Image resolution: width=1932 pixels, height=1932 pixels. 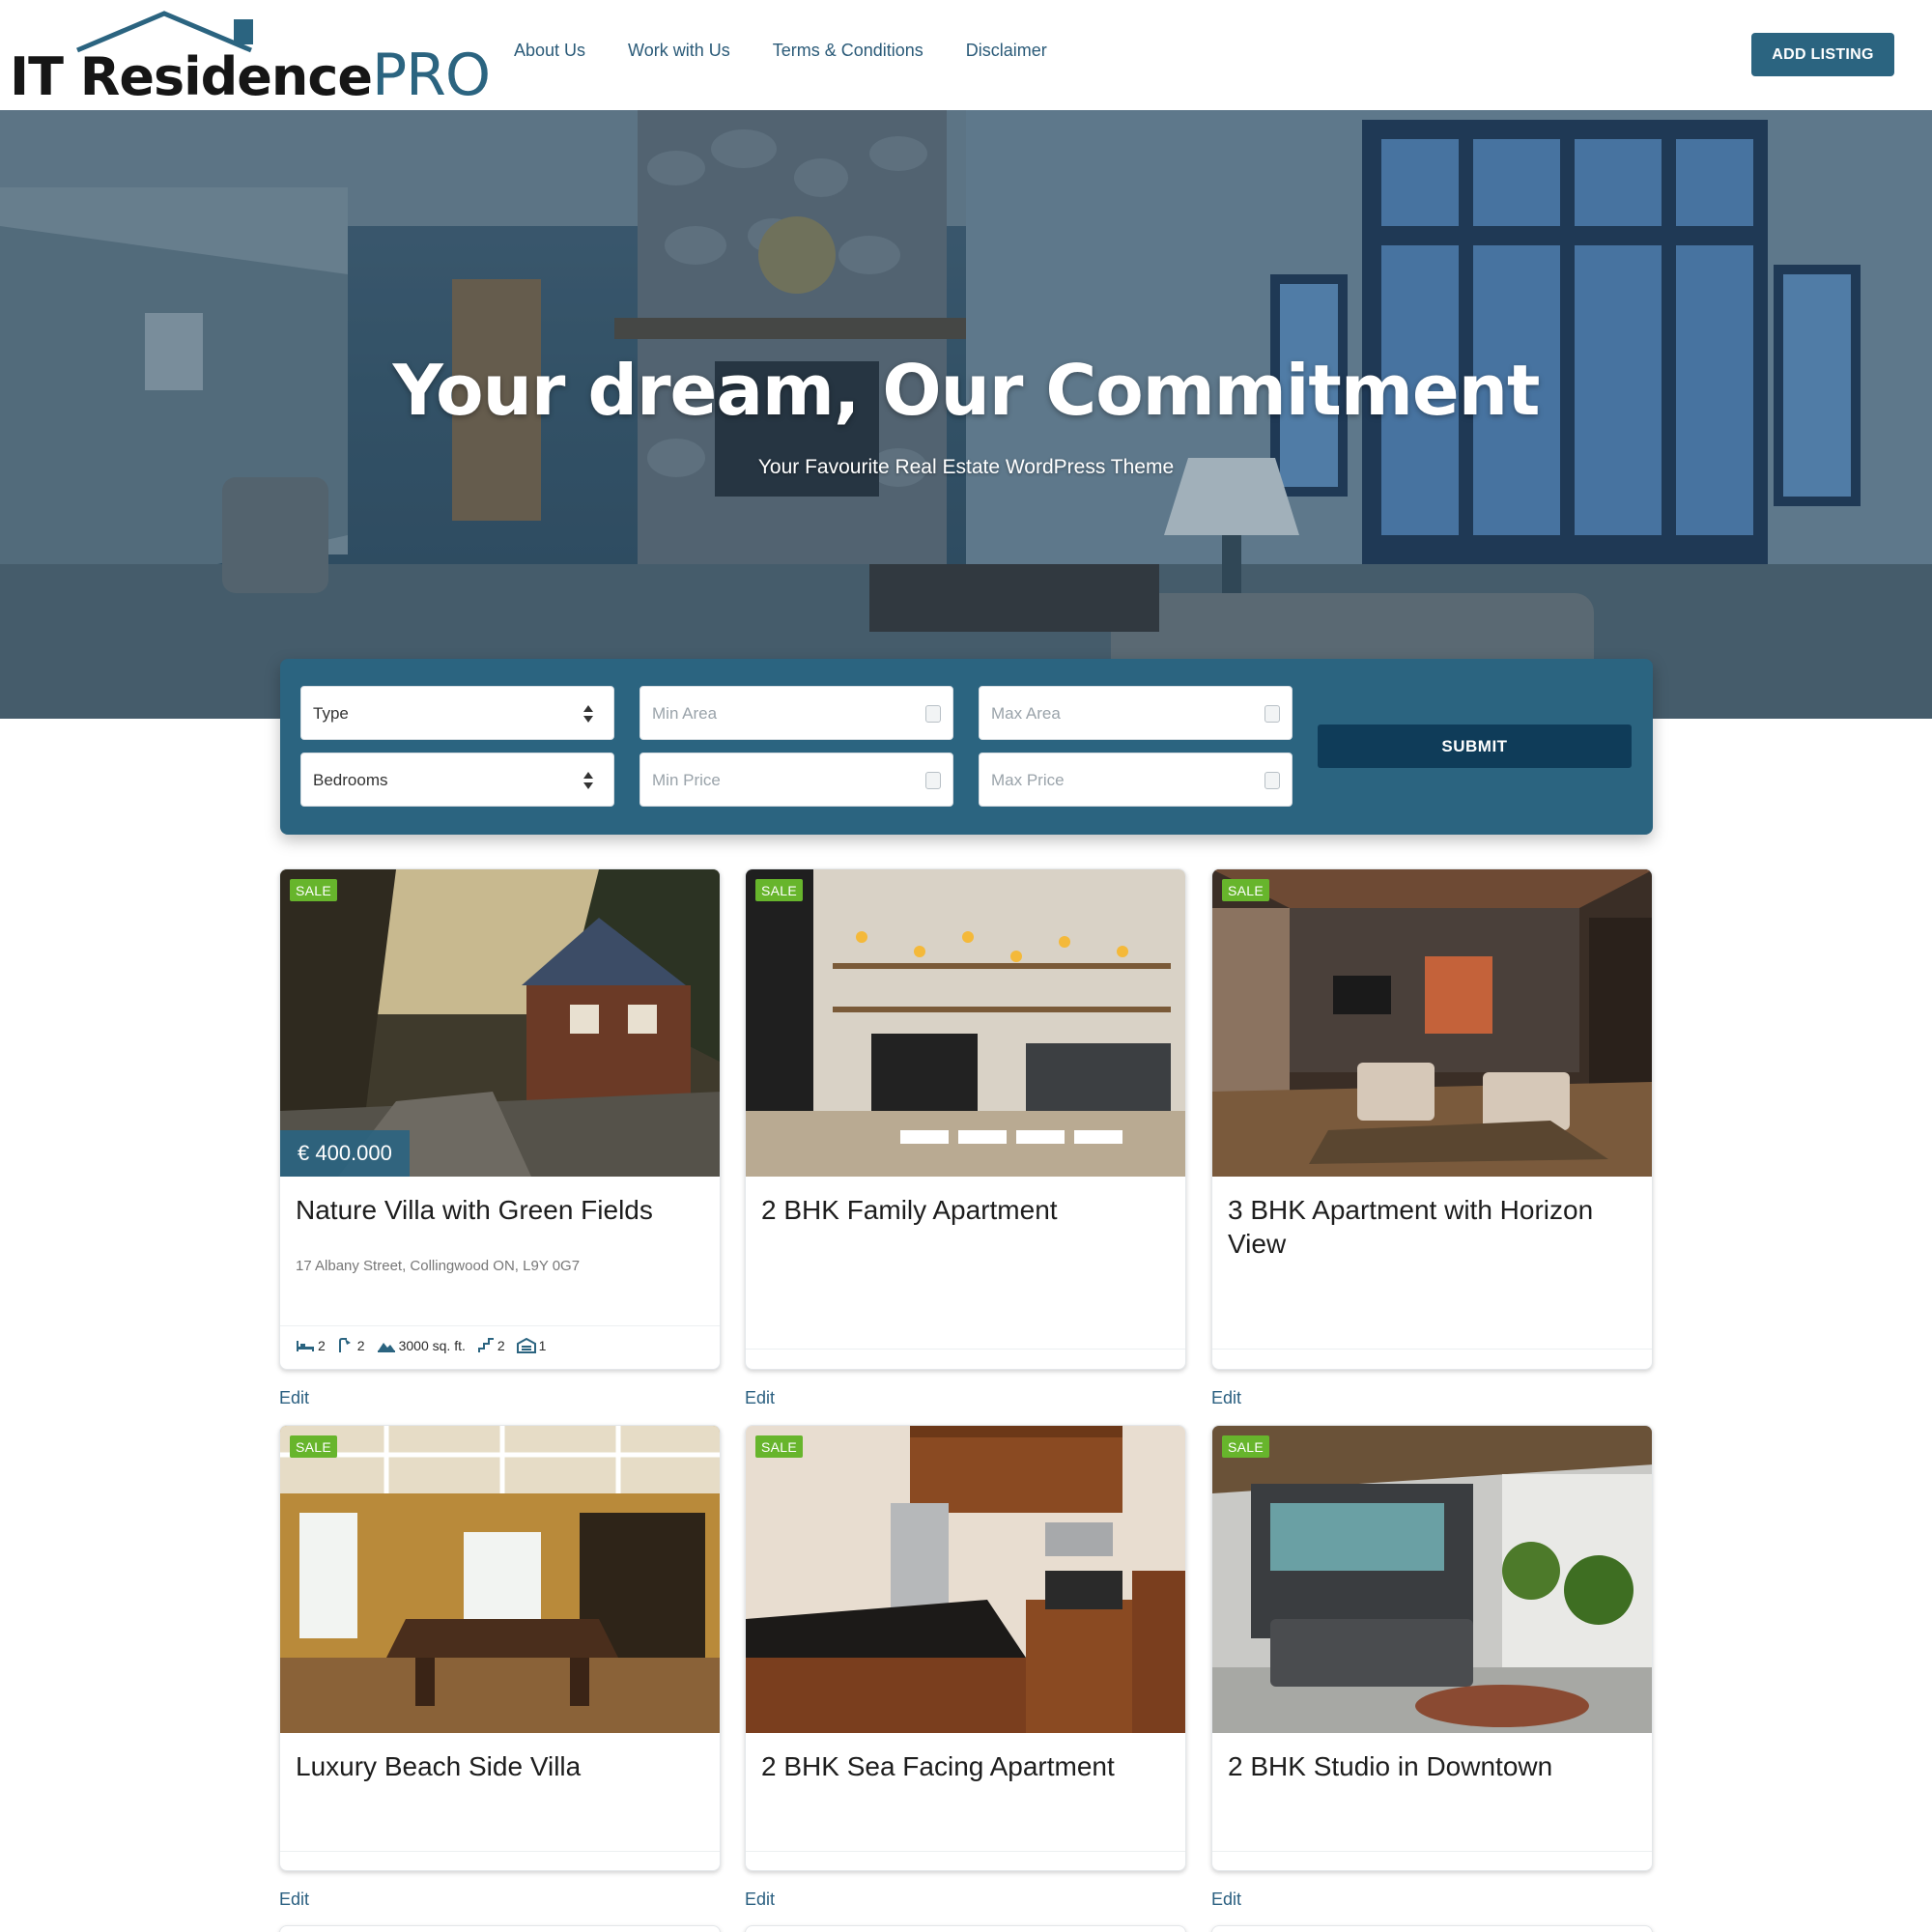 I want to click on hero-title: Your dream, Our Commitment, so click(x=966, y=390).